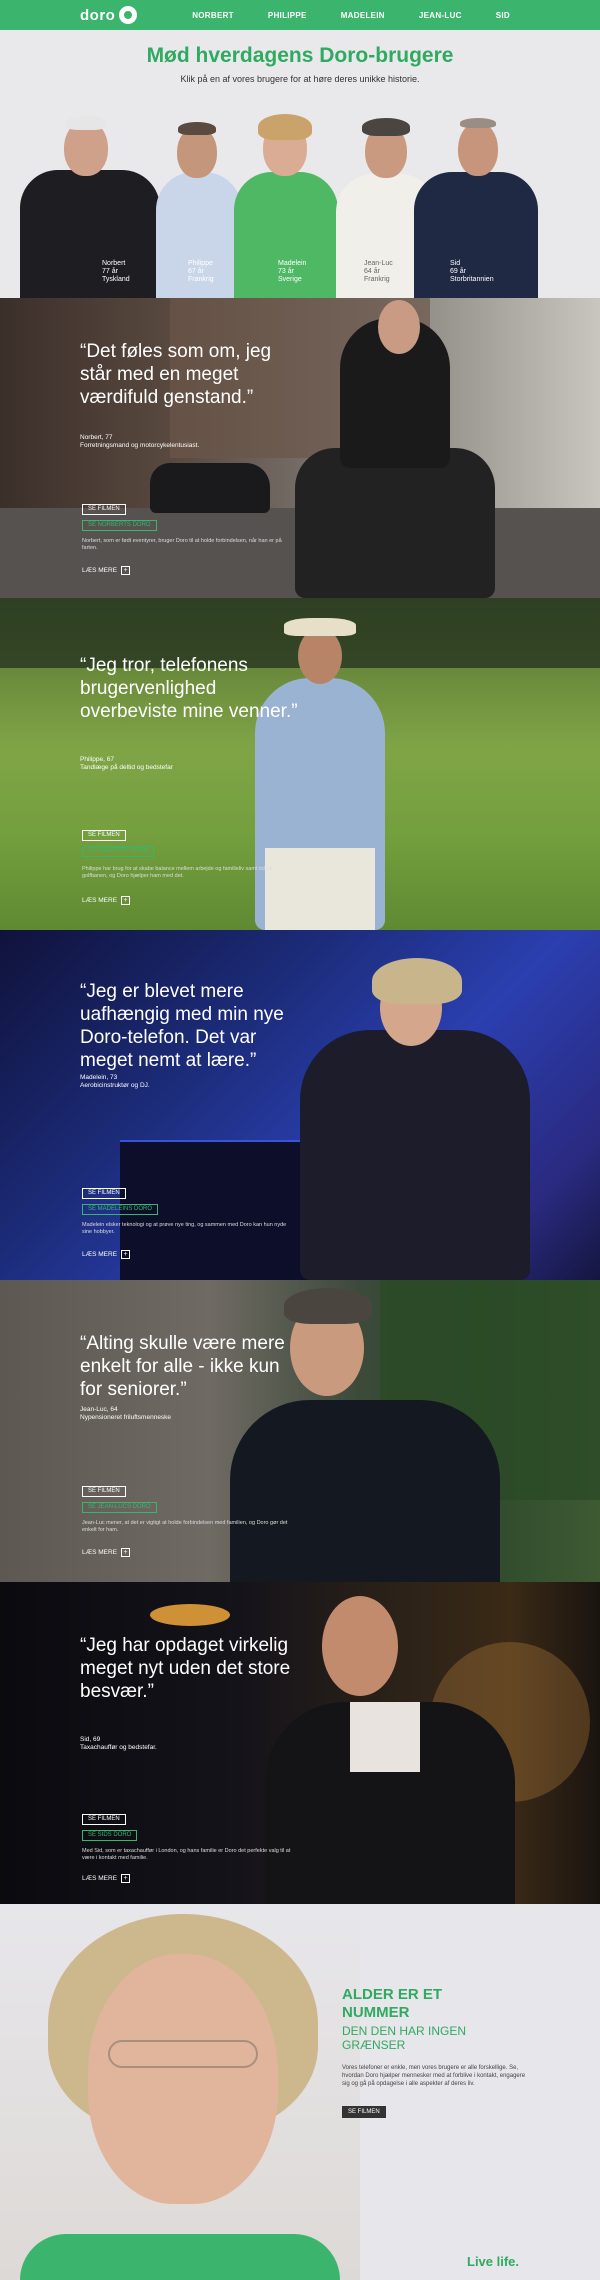  I want to click on age-subtitle: DEN DEN HAR INGEN GRÆNSER, so click(404, 2038).